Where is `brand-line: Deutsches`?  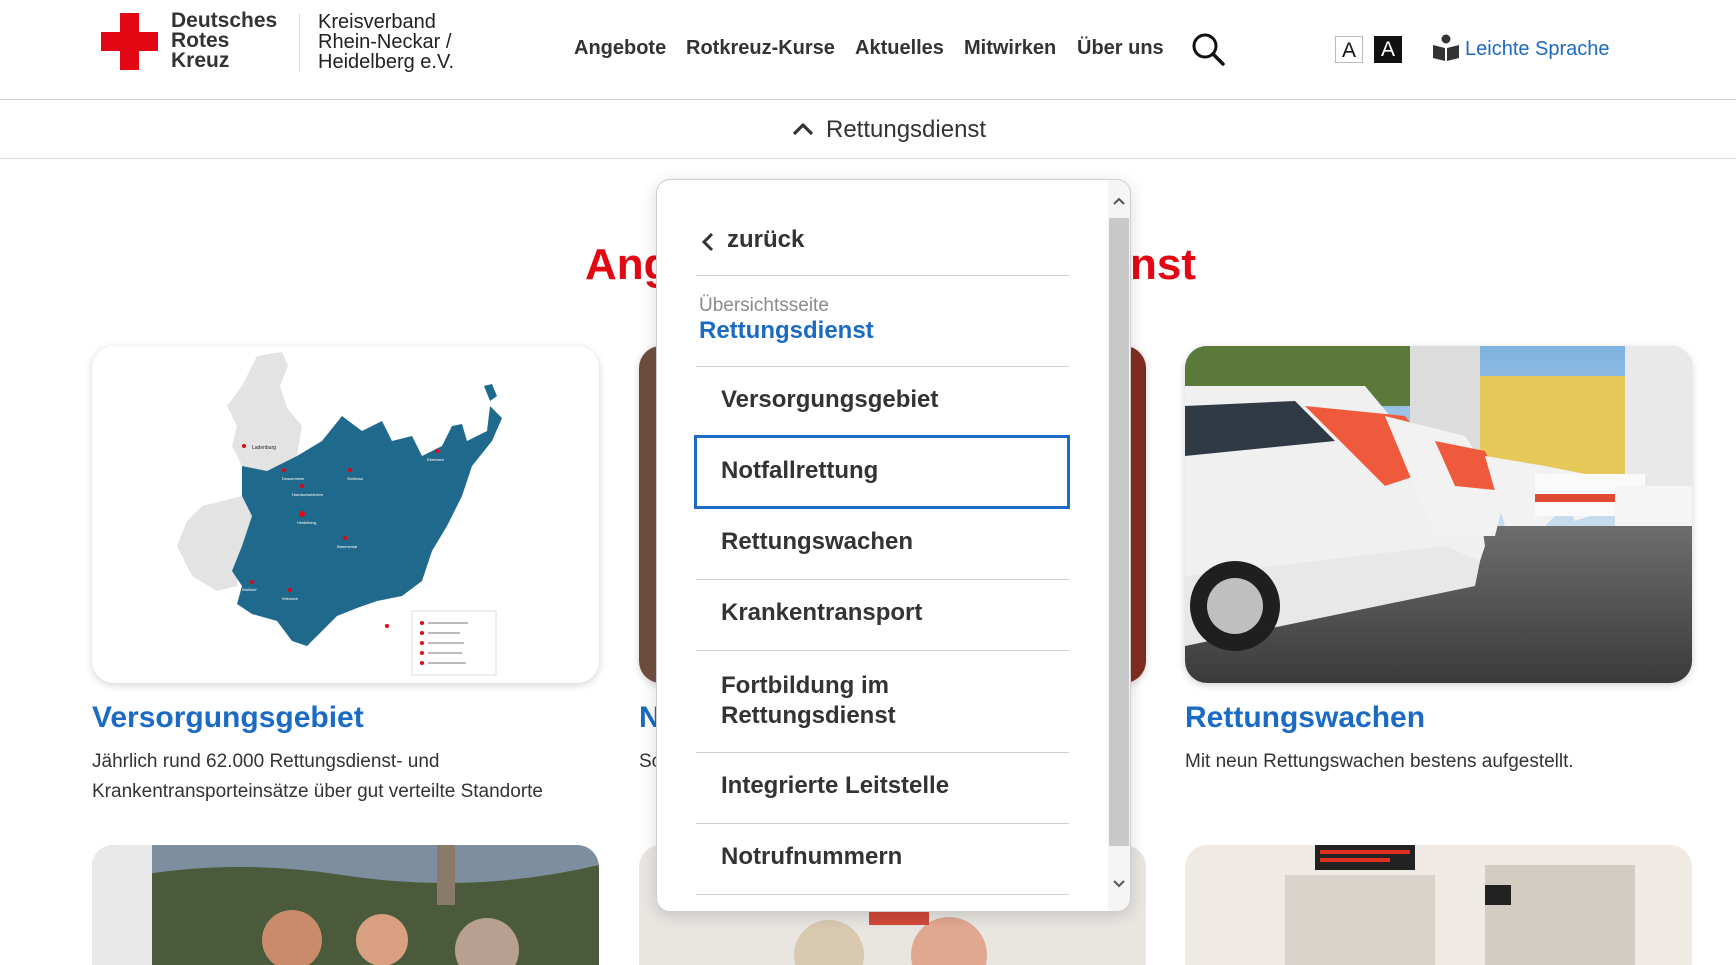 brand-line: Deutsches is located at coordinates (224, 20).